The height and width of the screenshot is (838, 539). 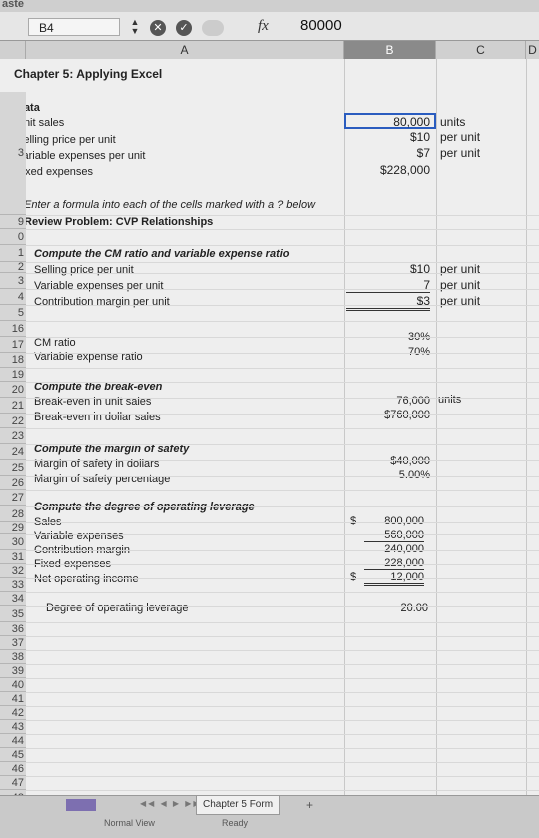 I want to click on dol-section-header: Compute the degree of operating leverage, so click(x=144, y=507).